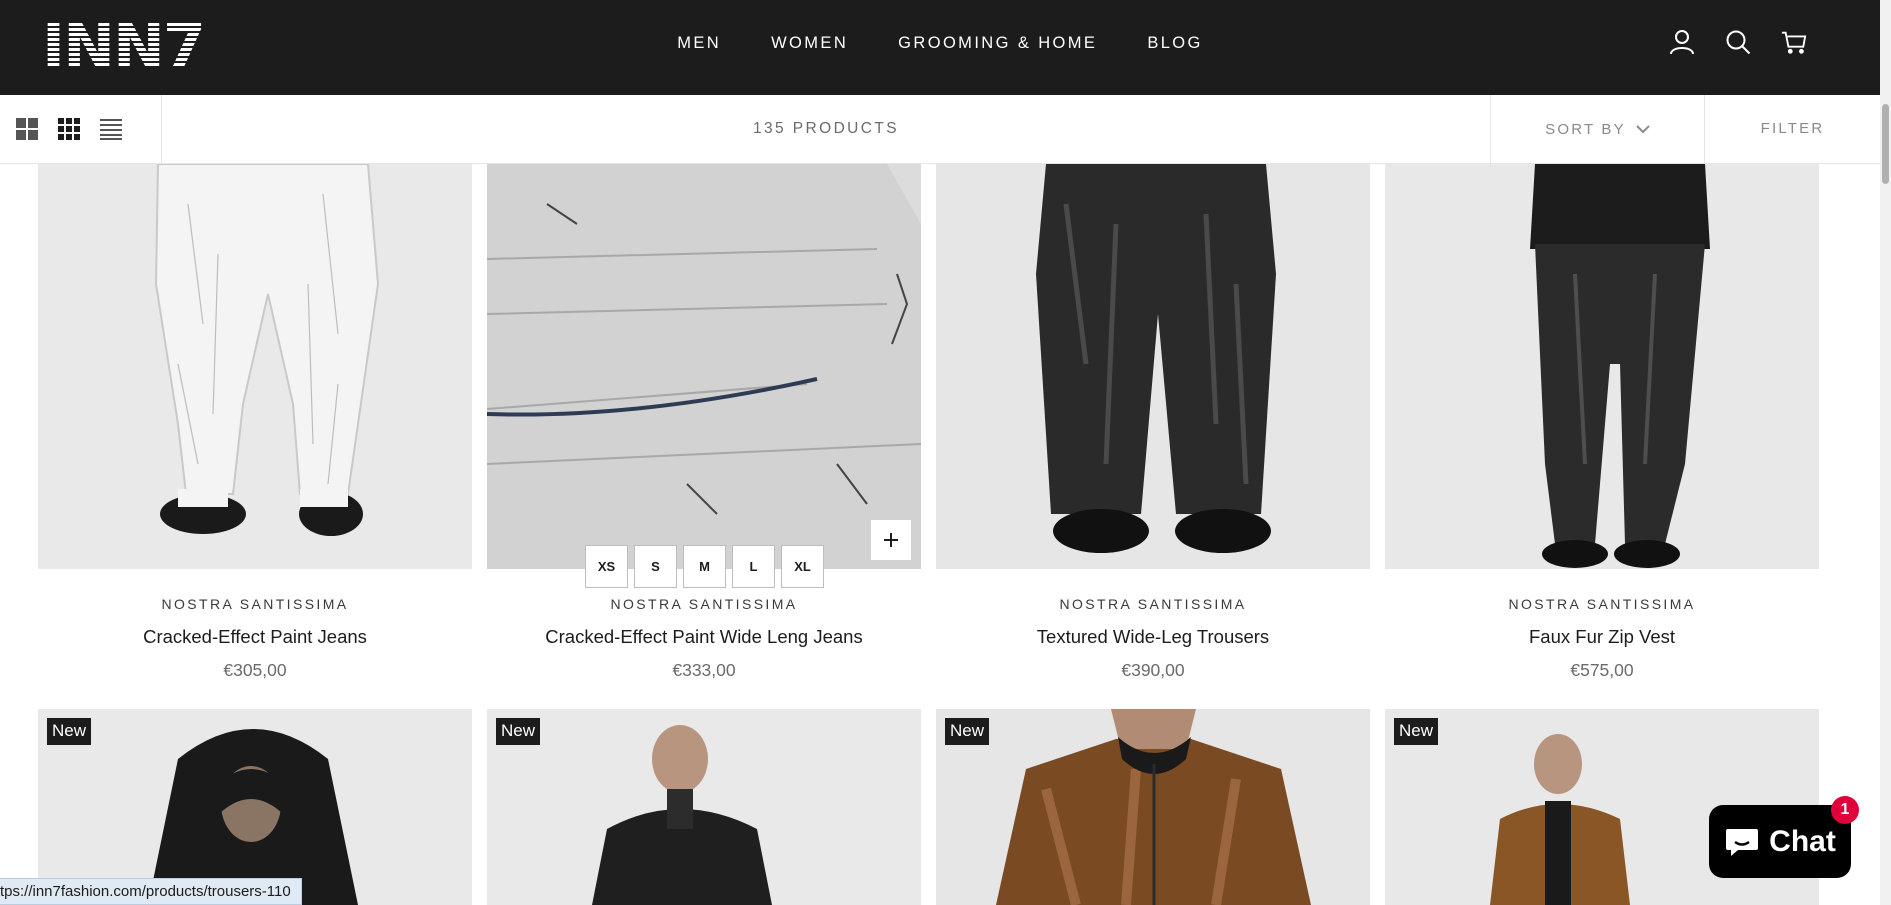 This screenshot has height=905, width=1891. What do you see at coordinates (1153, 637) in the screenshot?
I see `product-title: Textured Wide-Leg Trousers` at bounding box center [1153, 637].